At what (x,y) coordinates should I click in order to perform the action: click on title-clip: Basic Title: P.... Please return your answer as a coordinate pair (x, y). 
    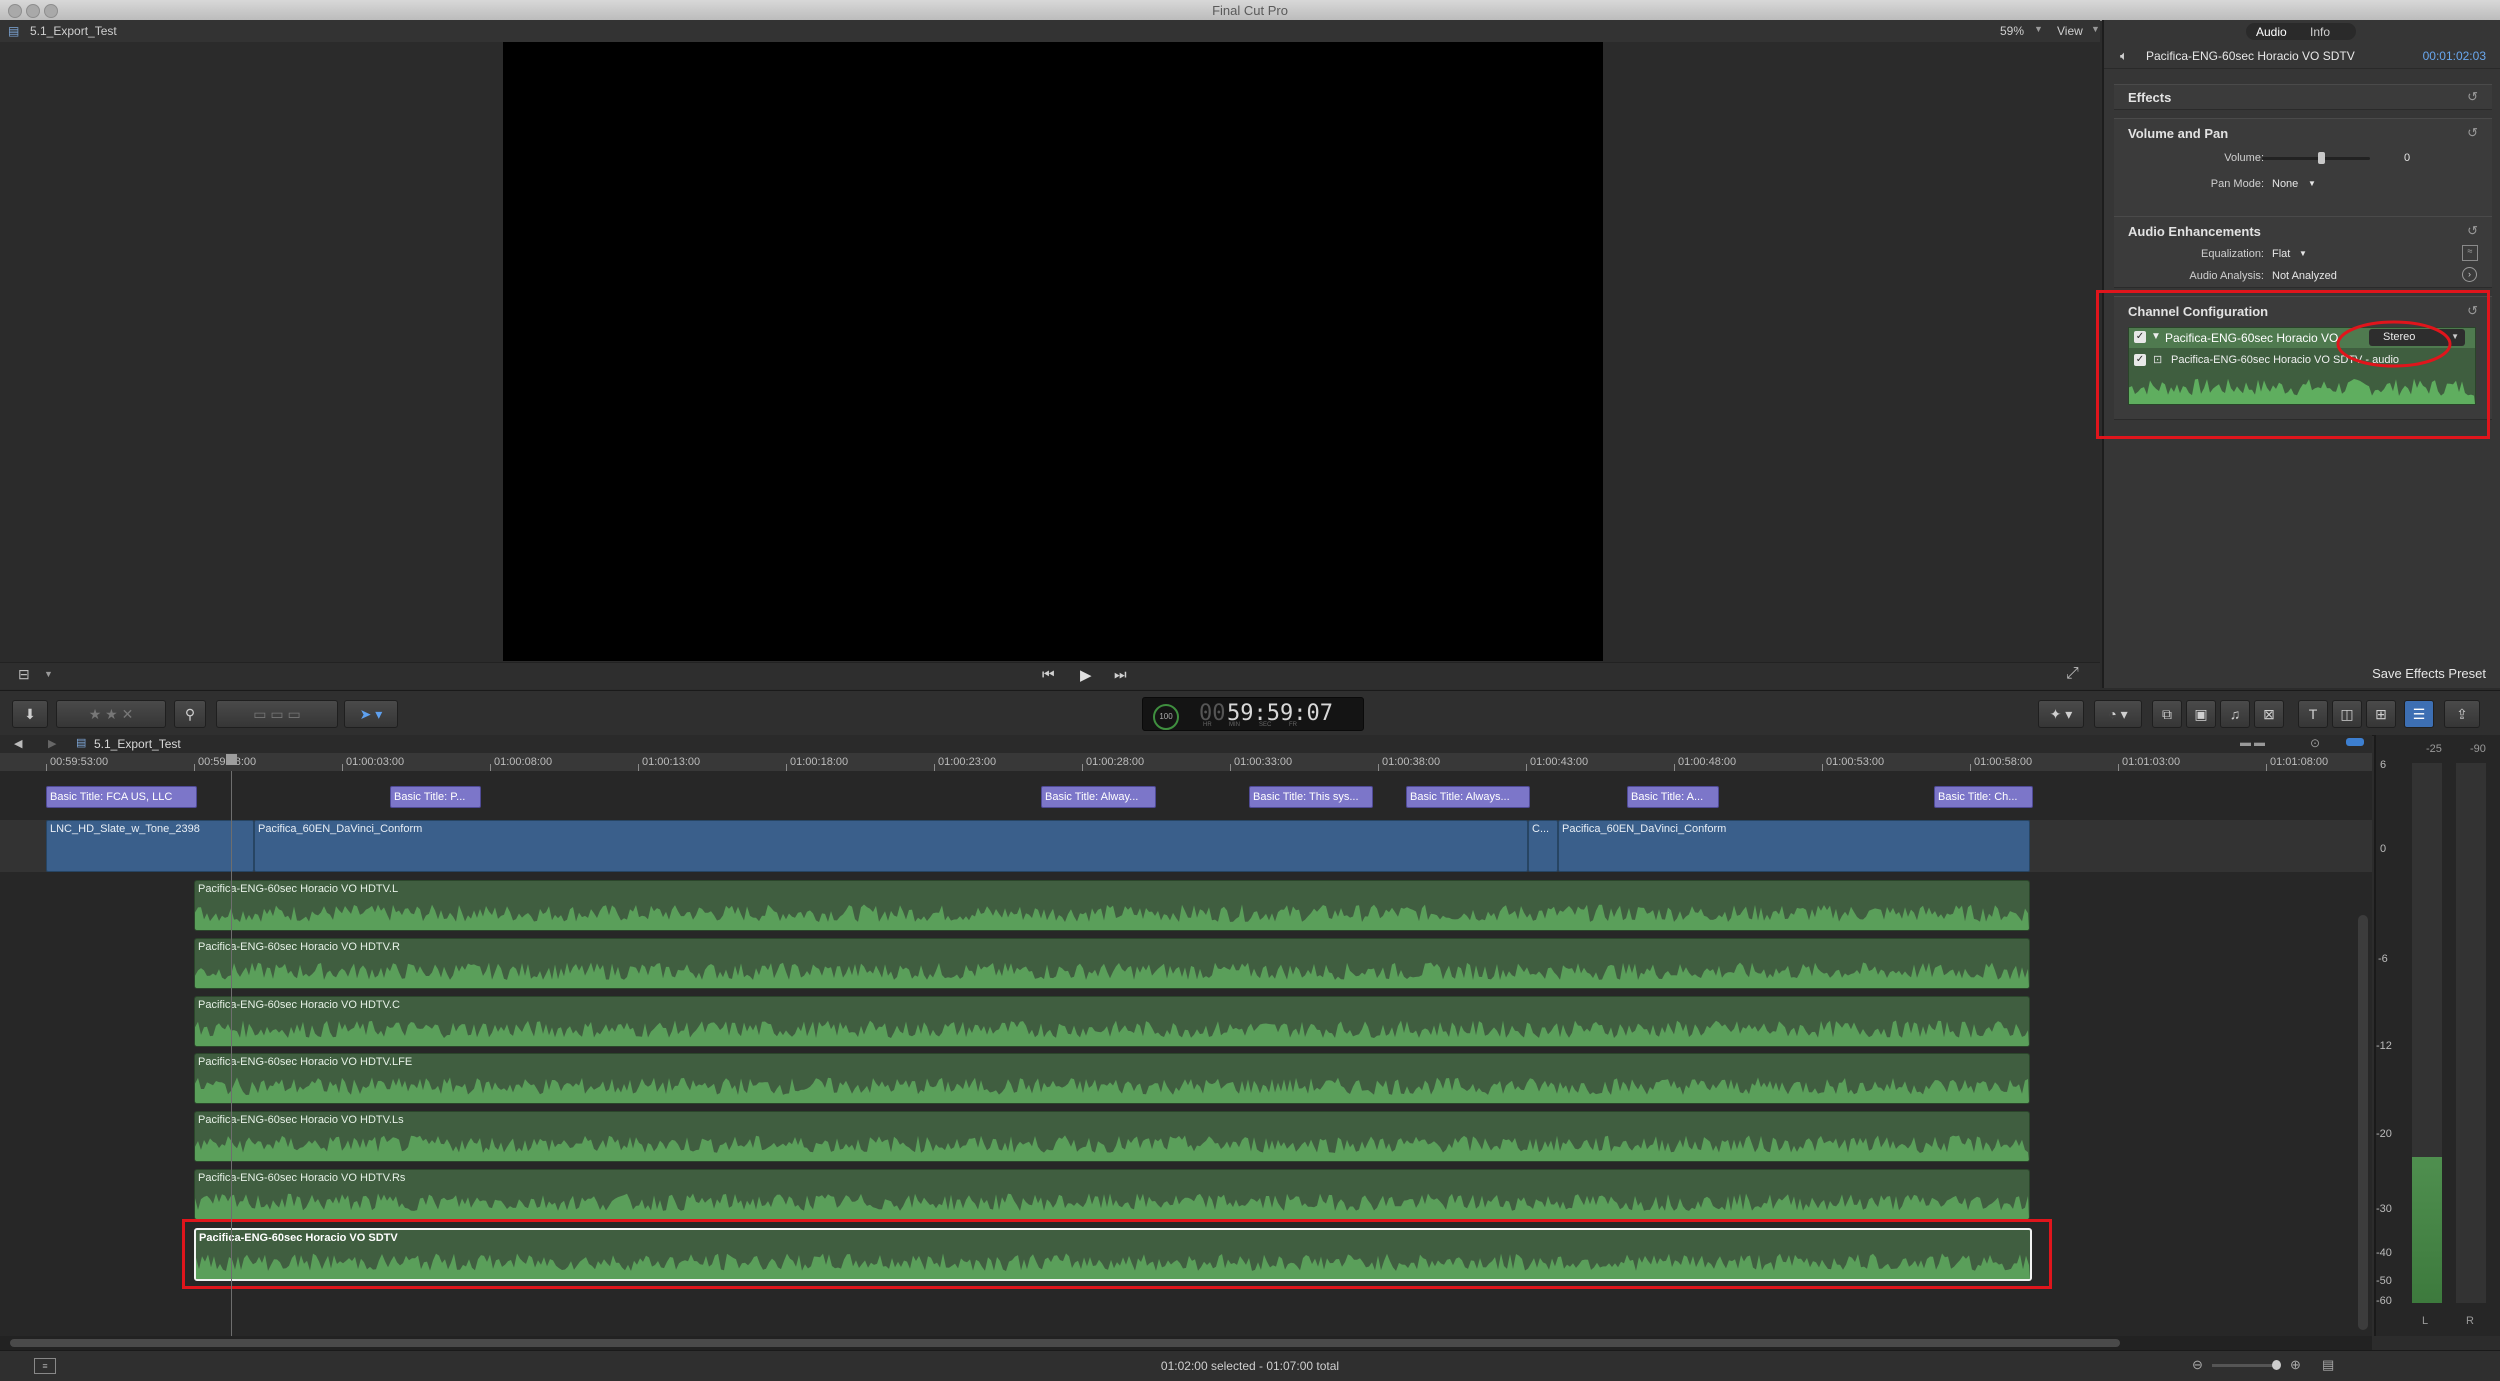
    Looking at the image, I should click on (435, 797).